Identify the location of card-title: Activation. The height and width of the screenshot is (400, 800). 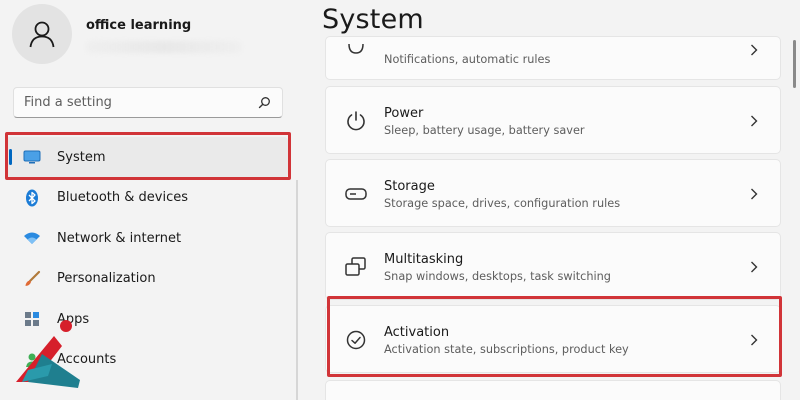
(417, 332).